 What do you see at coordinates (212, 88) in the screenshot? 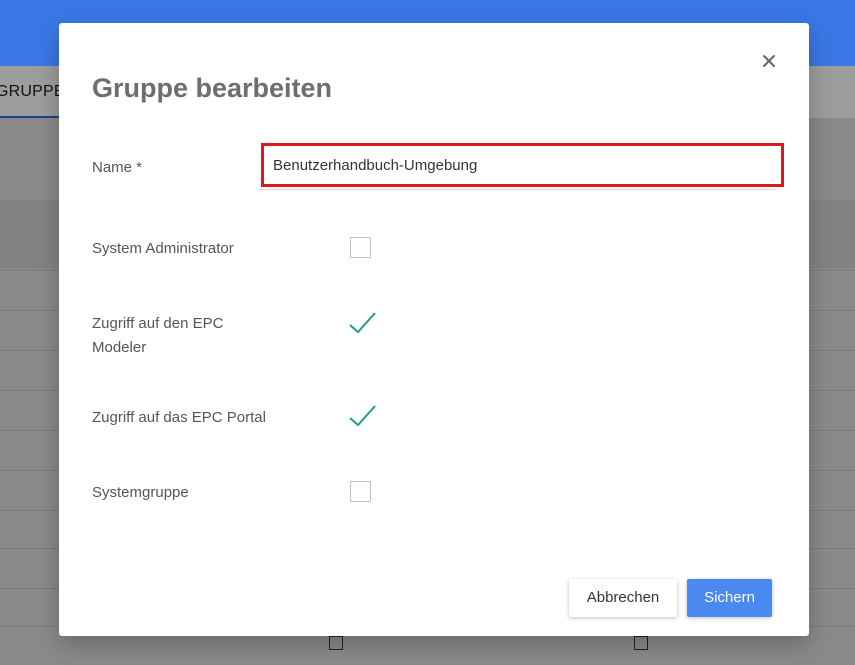
I see `dialog-title: Gruppe bearbeiten` at bounding box center [212, 88].